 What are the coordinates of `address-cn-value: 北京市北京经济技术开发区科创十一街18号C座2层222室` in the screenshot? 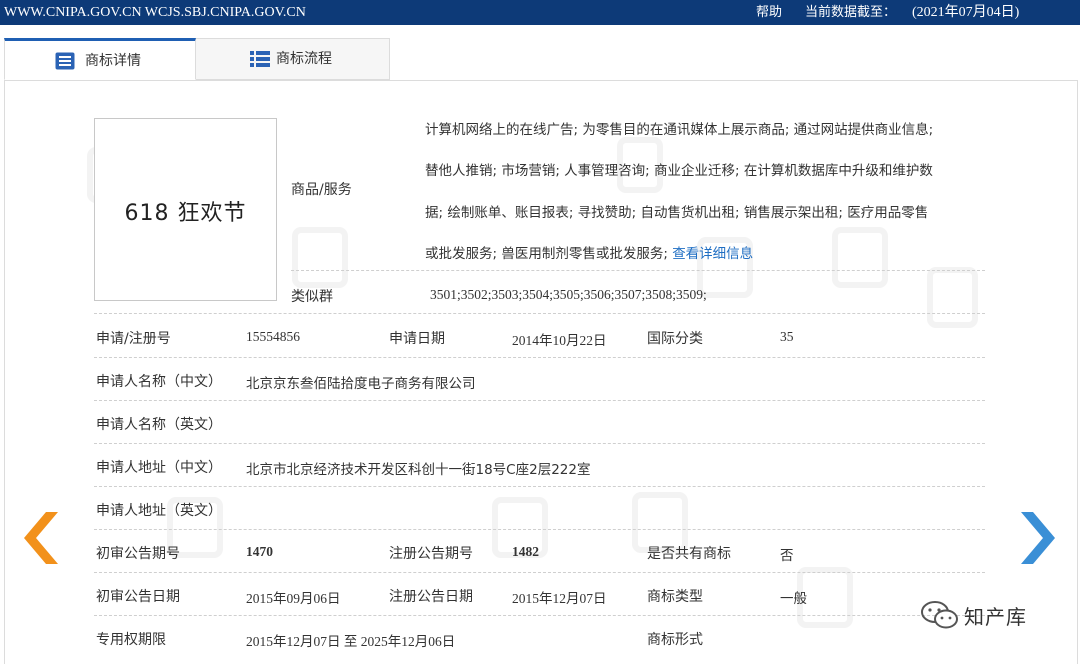 It's located at (418, 470).